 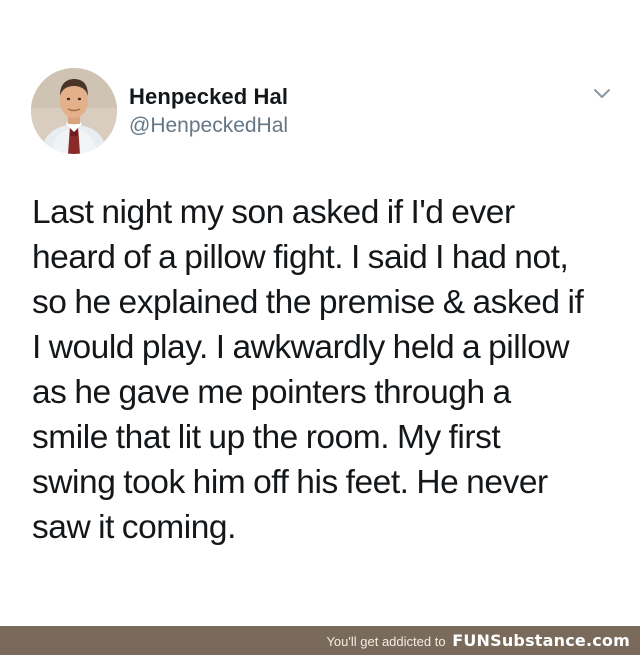 I want to click on tweet-text-line: saw it coming., so click(x=134, y=527).